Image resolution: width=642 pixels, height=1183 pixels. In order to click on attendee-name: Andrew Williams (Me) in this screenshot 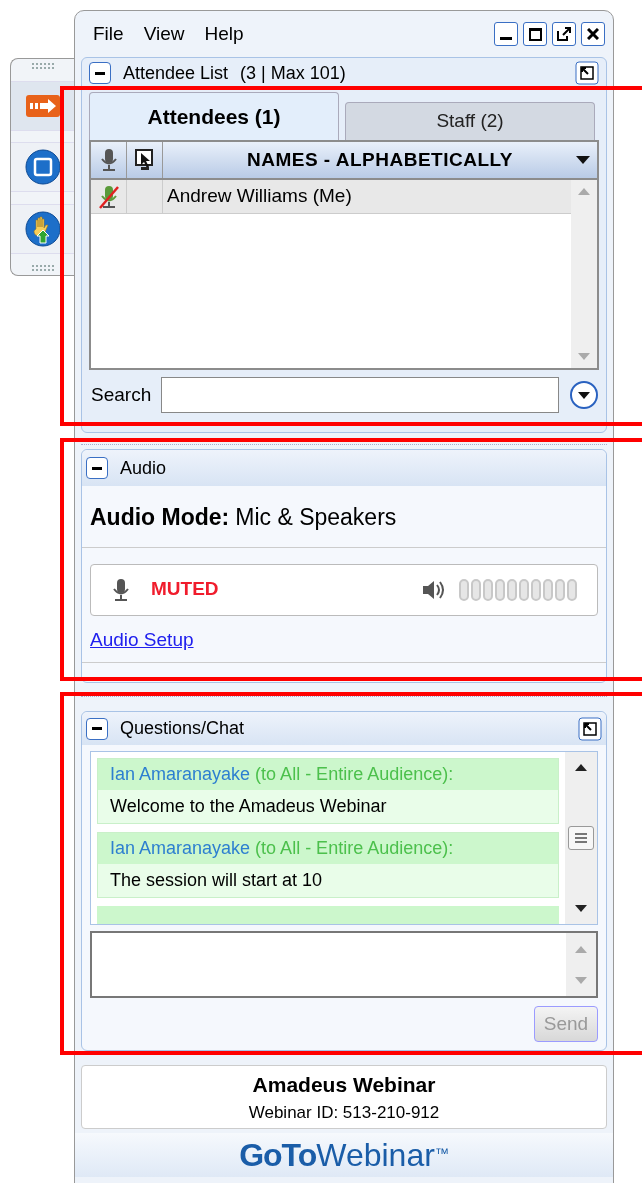, I will do `click(259, 196)`.